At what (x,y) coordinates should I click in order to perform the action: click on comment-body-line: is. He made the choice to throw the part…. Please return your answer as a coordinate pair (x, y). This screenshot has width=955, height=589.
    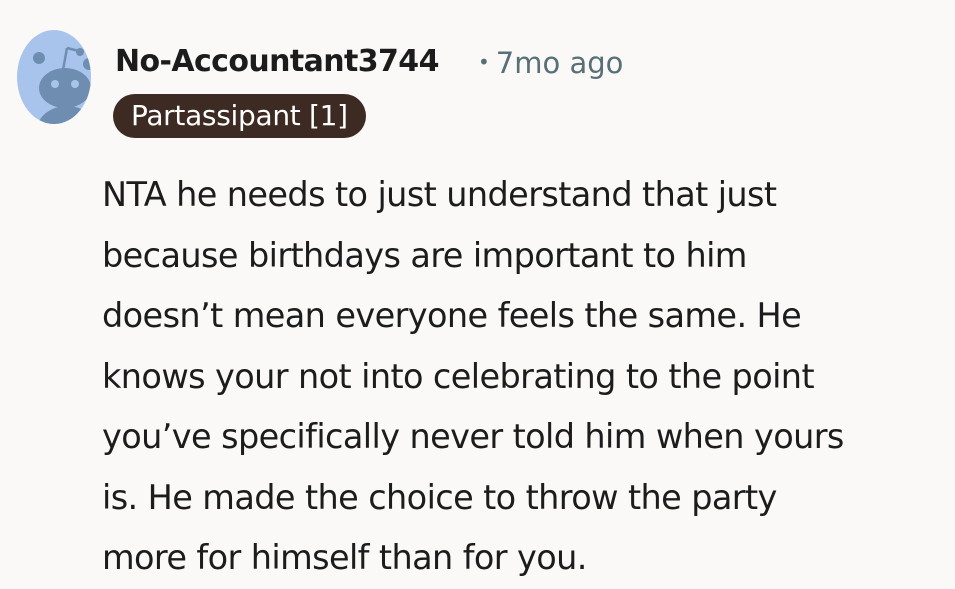
    Looking at the image, I should click on (439, 497).